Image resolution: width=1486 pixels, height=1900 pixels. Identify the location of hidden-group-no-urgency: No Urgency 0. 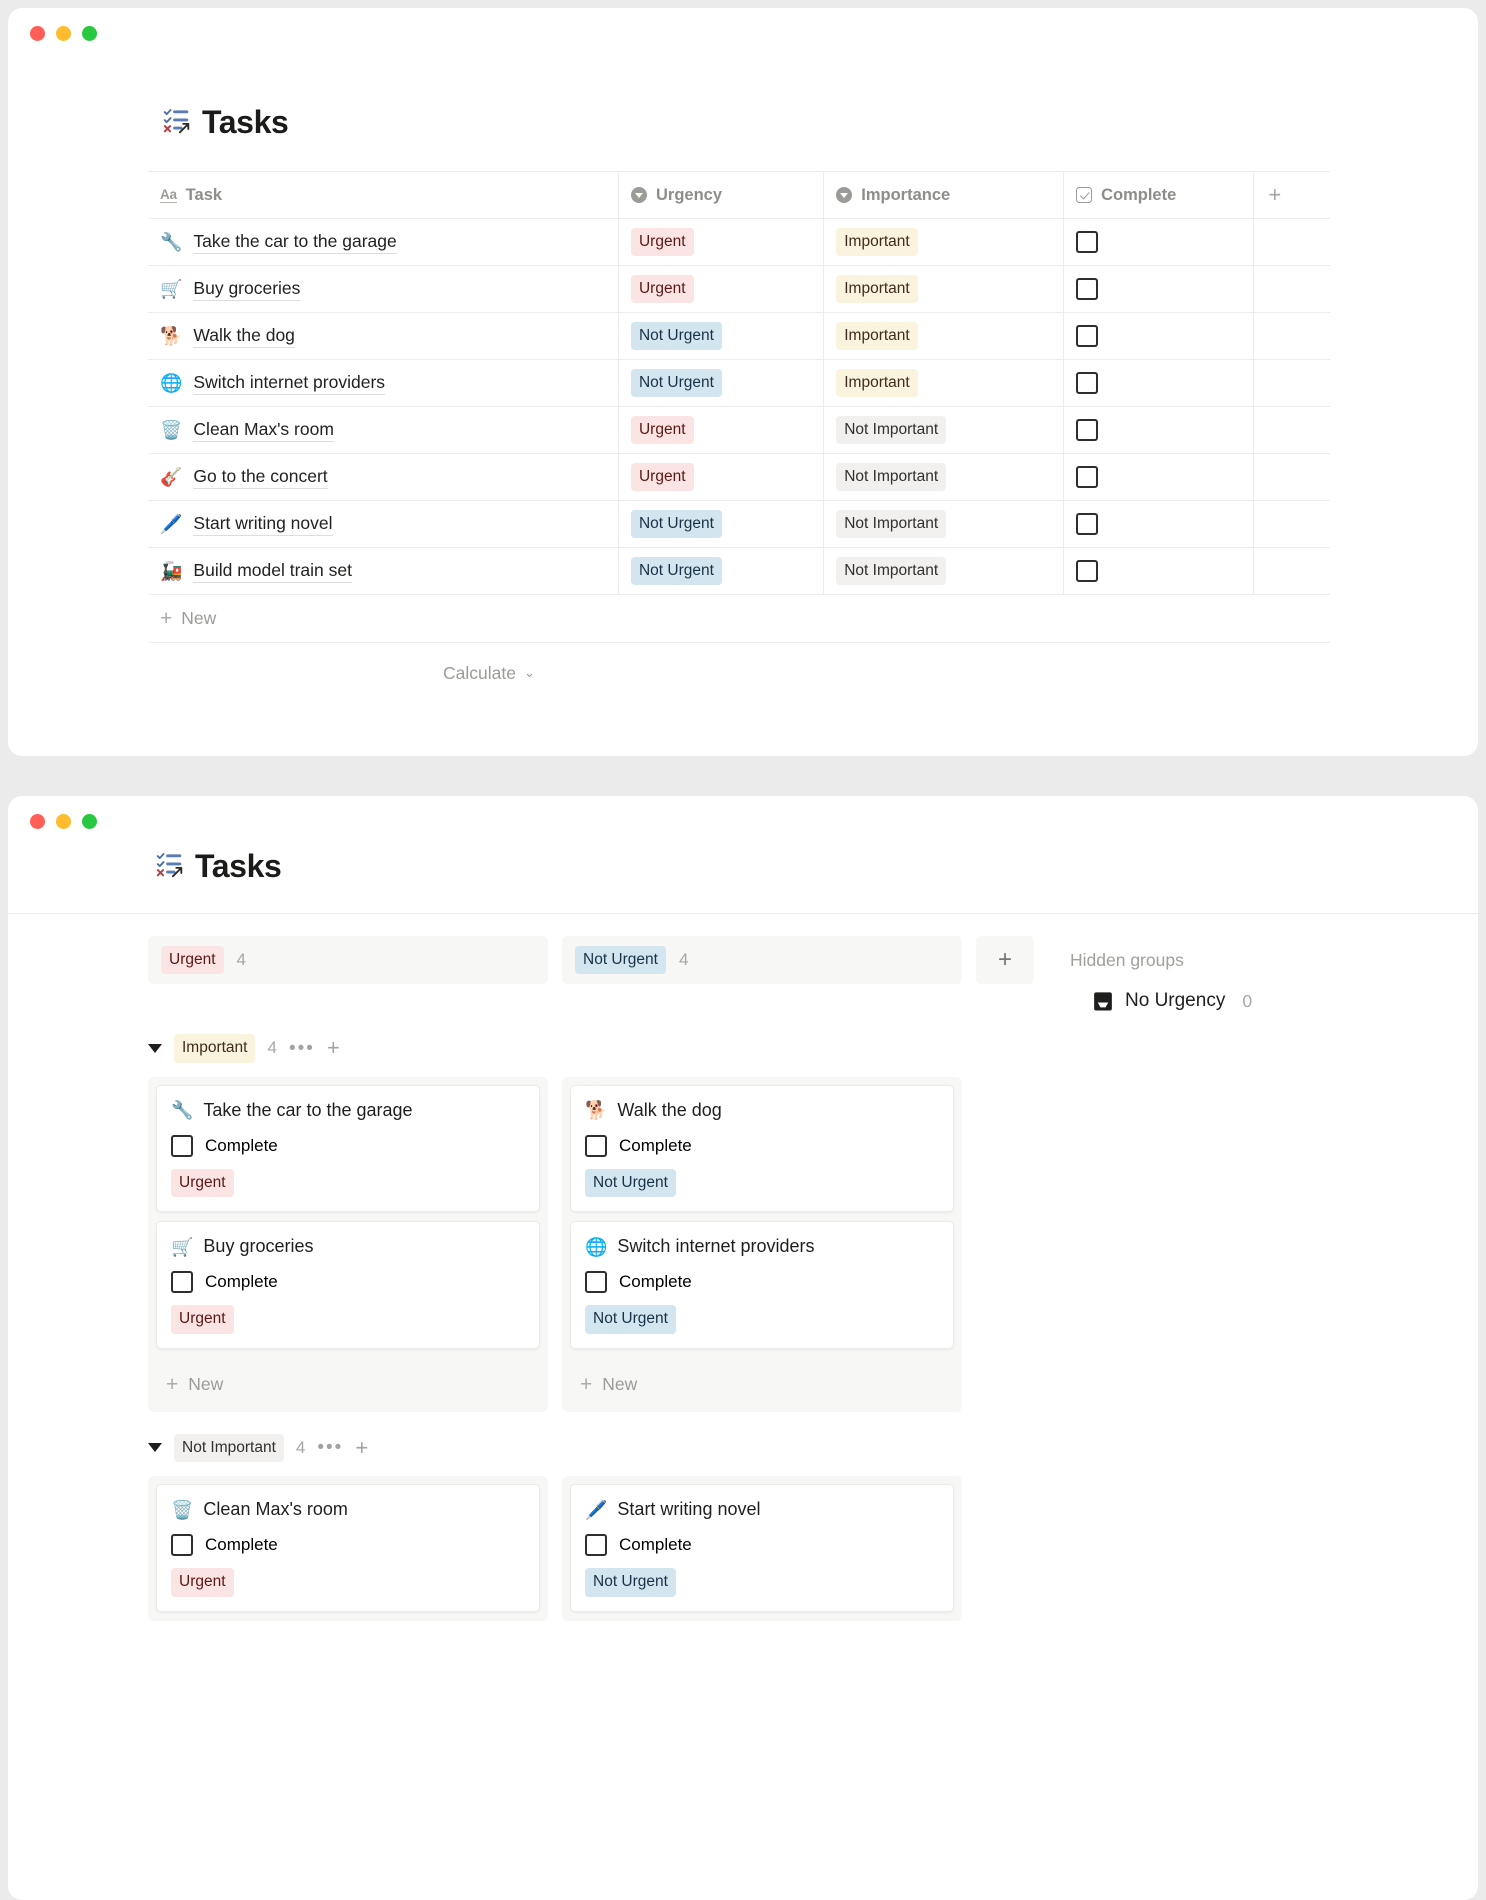
(1264, 1001).